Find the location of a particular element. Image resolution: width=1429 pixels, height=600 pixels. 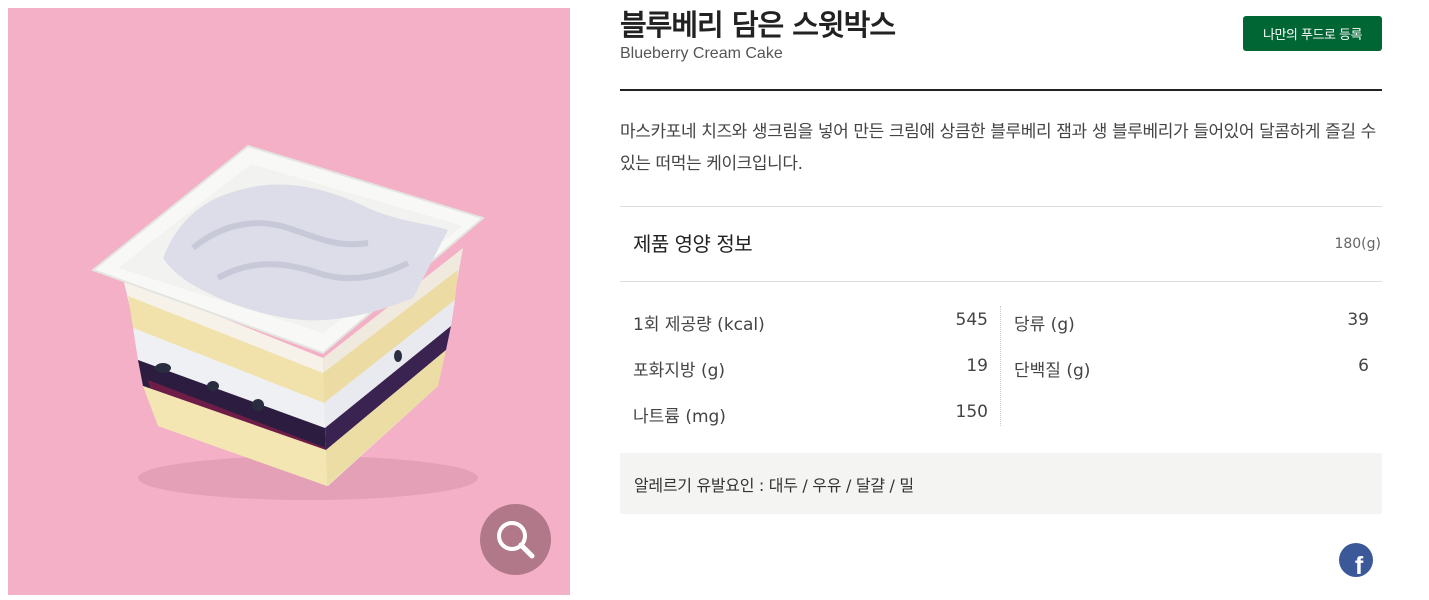

product-title: 블루베리 담은 스윗박스 is located at coordinates (758, 25).